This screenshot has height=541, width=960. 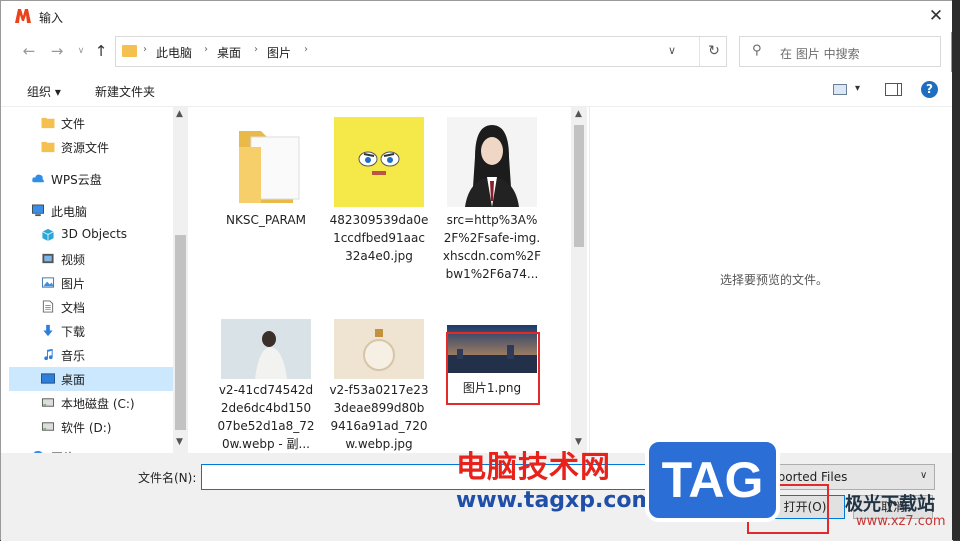 I want to click on portrait-thumbnail, so click(x=492, y=162).